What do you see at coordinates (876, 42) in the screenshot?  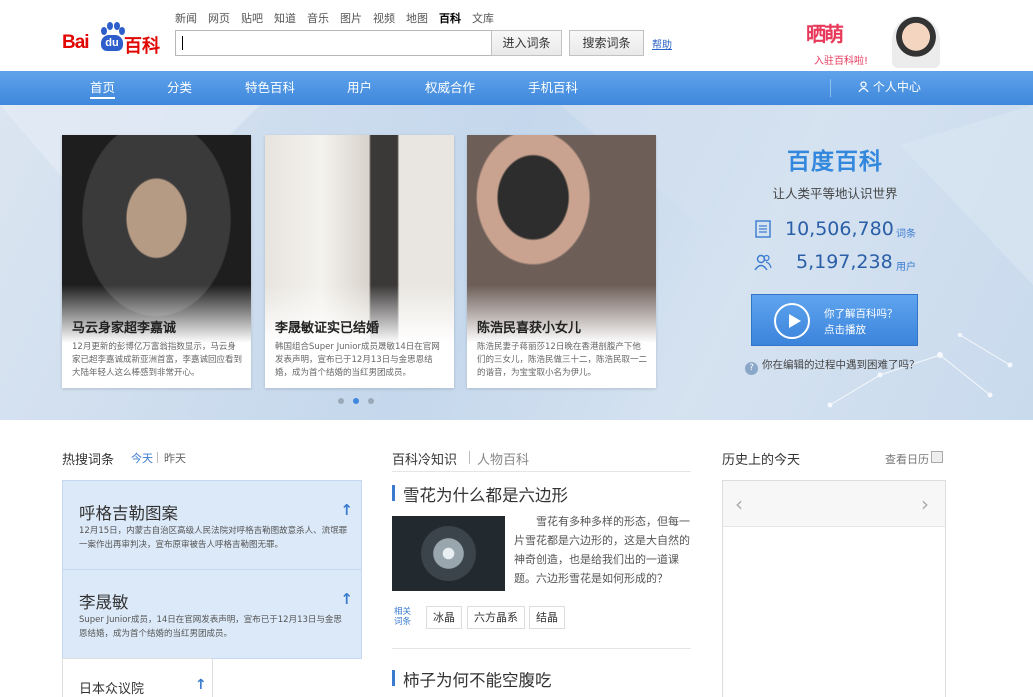 I see `promo-banner: 晒萌 入驻百科啦!` at bounding box center [876, 42].